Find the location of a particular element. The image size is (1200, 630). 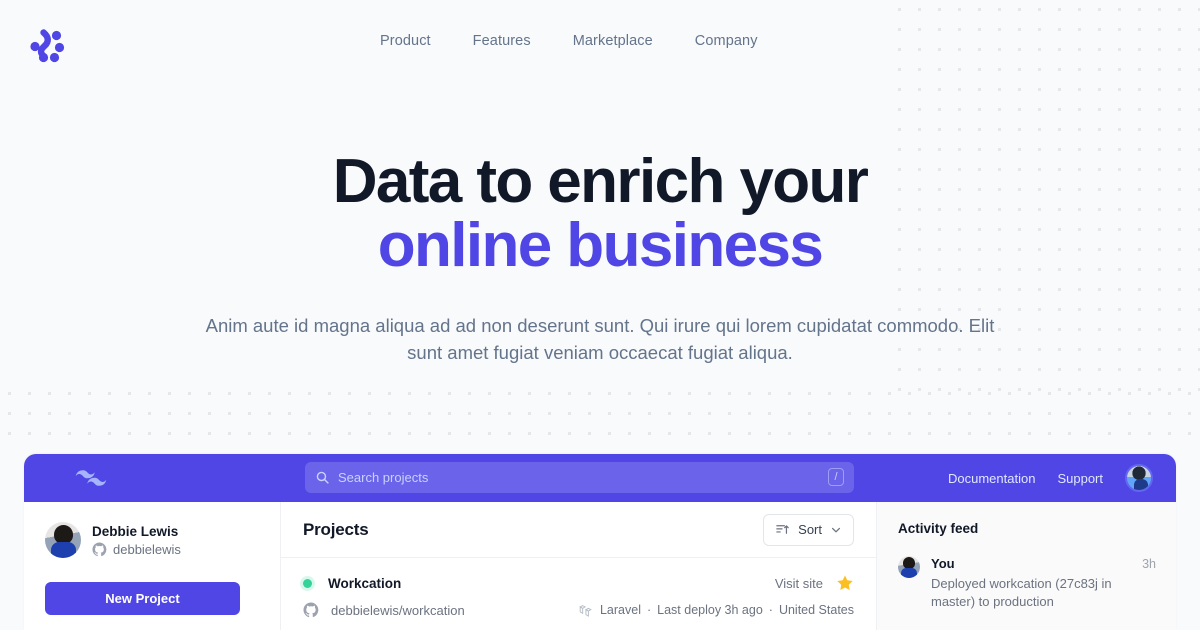

projects-header: Projects Sort is located at coordinates (578, 530).